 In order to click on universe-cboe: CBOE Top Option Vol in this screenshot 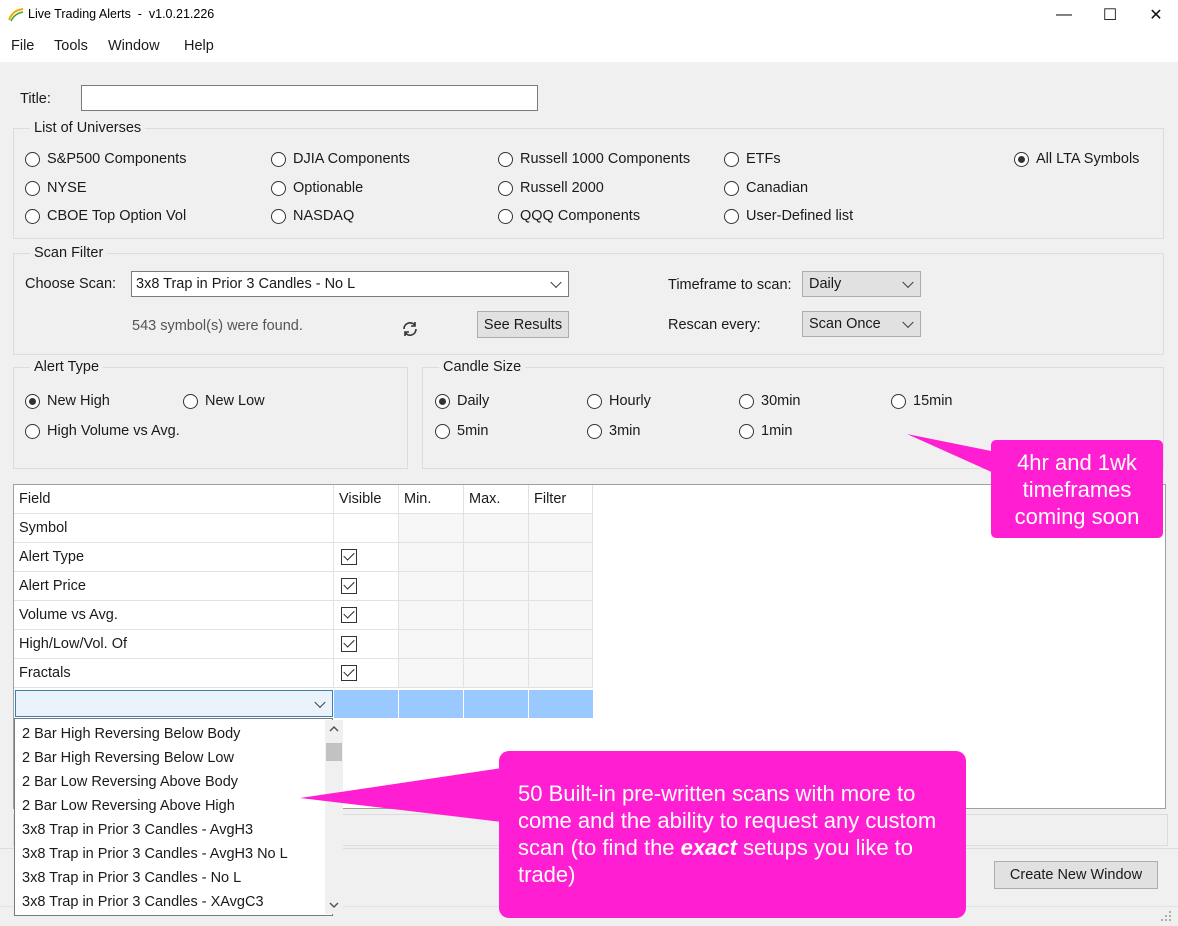, I will do `click(105, 216)`.